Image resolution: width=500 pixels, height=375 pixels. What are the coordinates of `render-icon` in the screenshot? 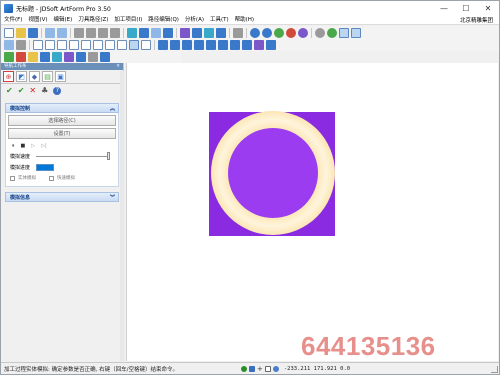 It's located at (209, 32).